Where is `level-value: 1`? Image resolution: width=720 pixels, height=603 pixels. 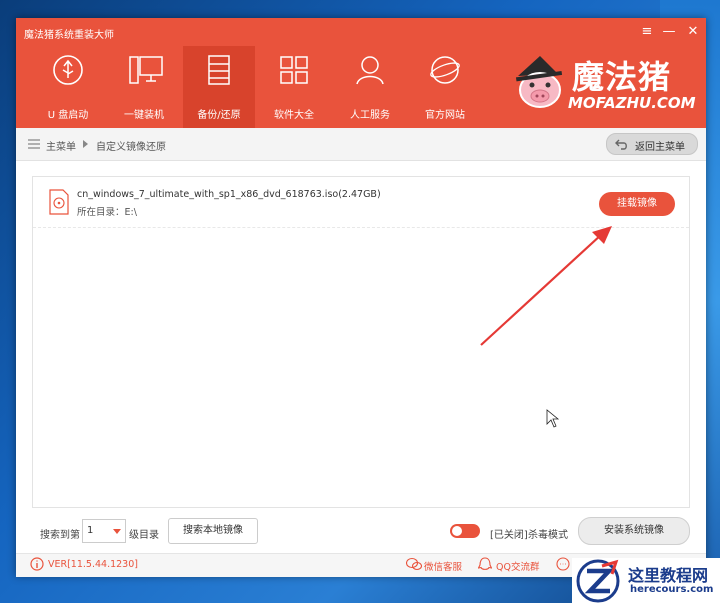 level-value: 1 is located at coordinates (90, 530).